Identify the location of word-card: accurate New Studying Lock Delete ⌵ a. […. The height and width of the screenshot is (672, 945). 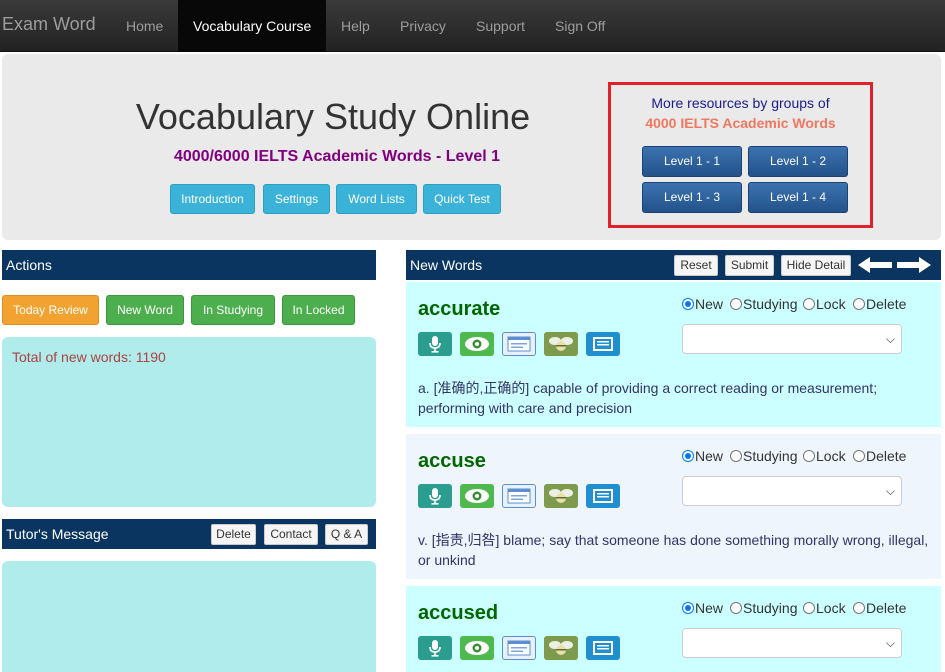
(673, 354).